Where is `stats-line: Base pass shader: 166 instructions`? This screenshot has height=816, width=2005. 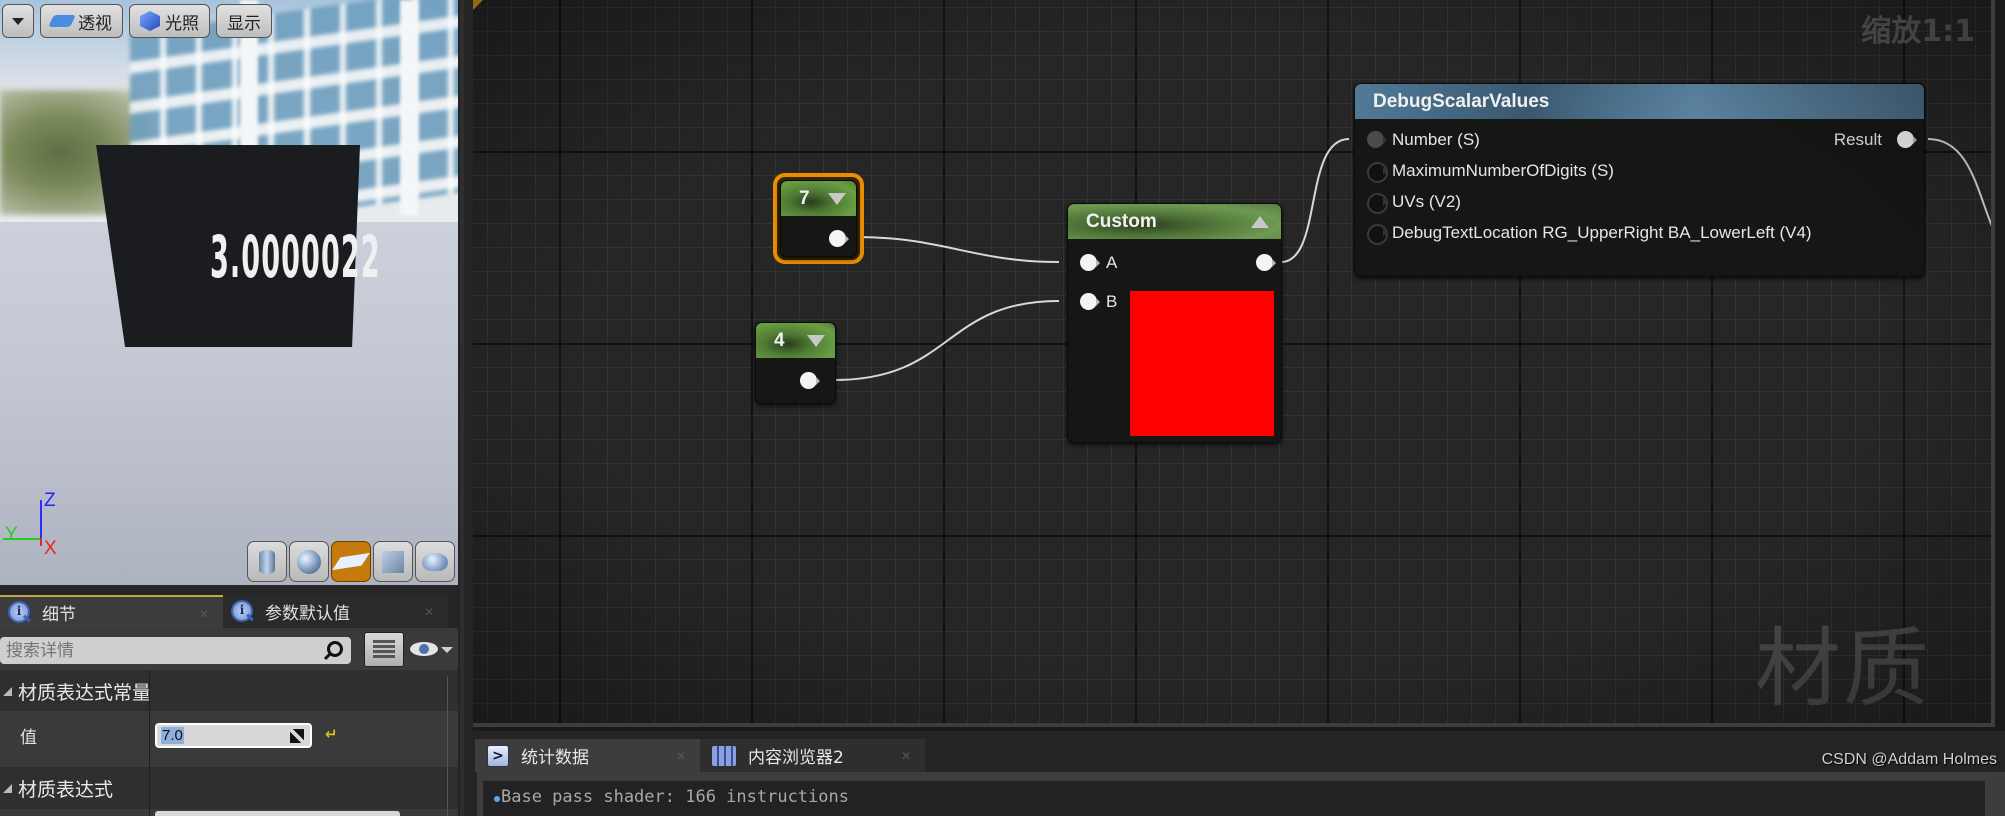 stats-line: Base pass shader: 166 instructions is located at coordinates (675, 797).